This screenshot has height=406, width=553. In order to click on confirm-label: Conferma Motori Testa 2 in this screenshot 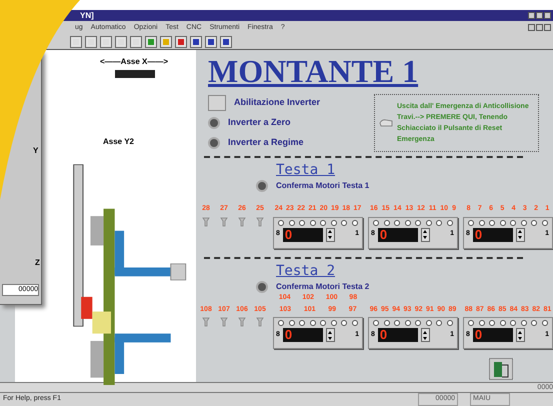, I will do `click(323, 286)`.